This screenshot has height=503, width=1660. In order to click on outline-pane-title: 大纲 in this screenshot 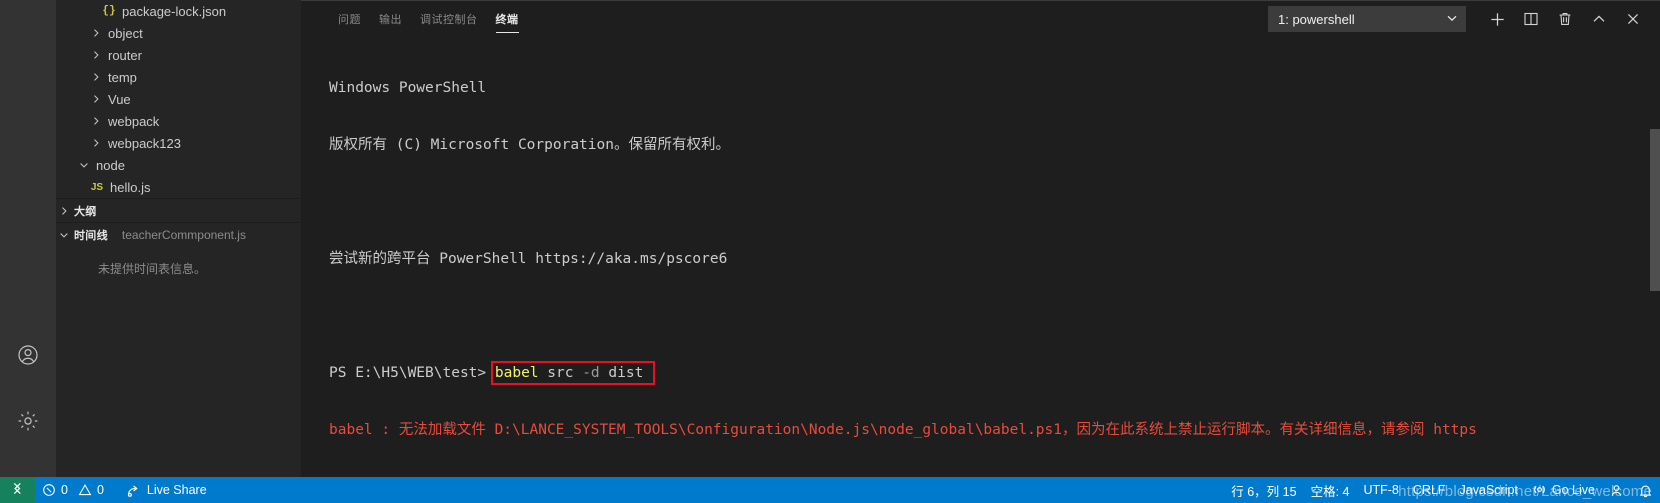, I will do `click(85, 211)`.